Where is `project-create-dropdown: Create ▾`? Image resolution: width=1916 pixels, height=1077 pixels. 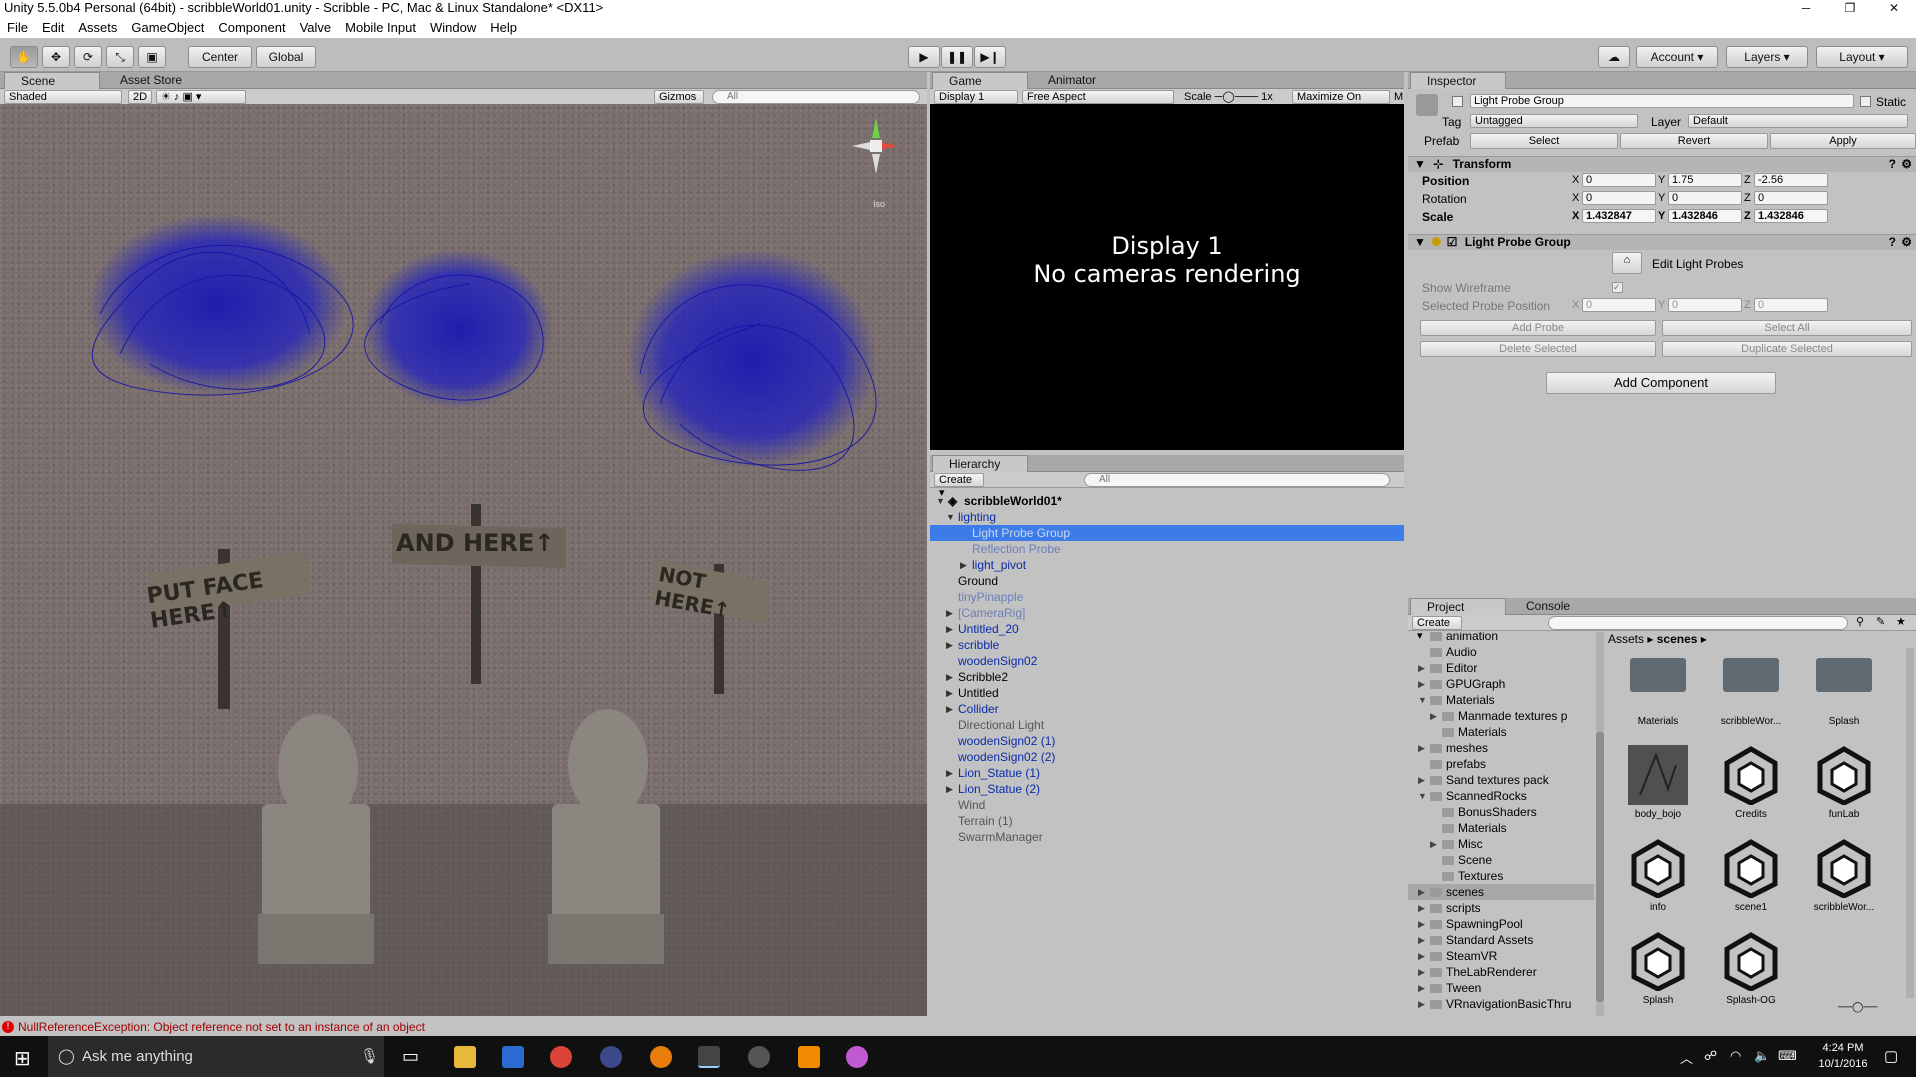 project-create-dropdown: Create ▾ is located at coordinates (1437, 629).